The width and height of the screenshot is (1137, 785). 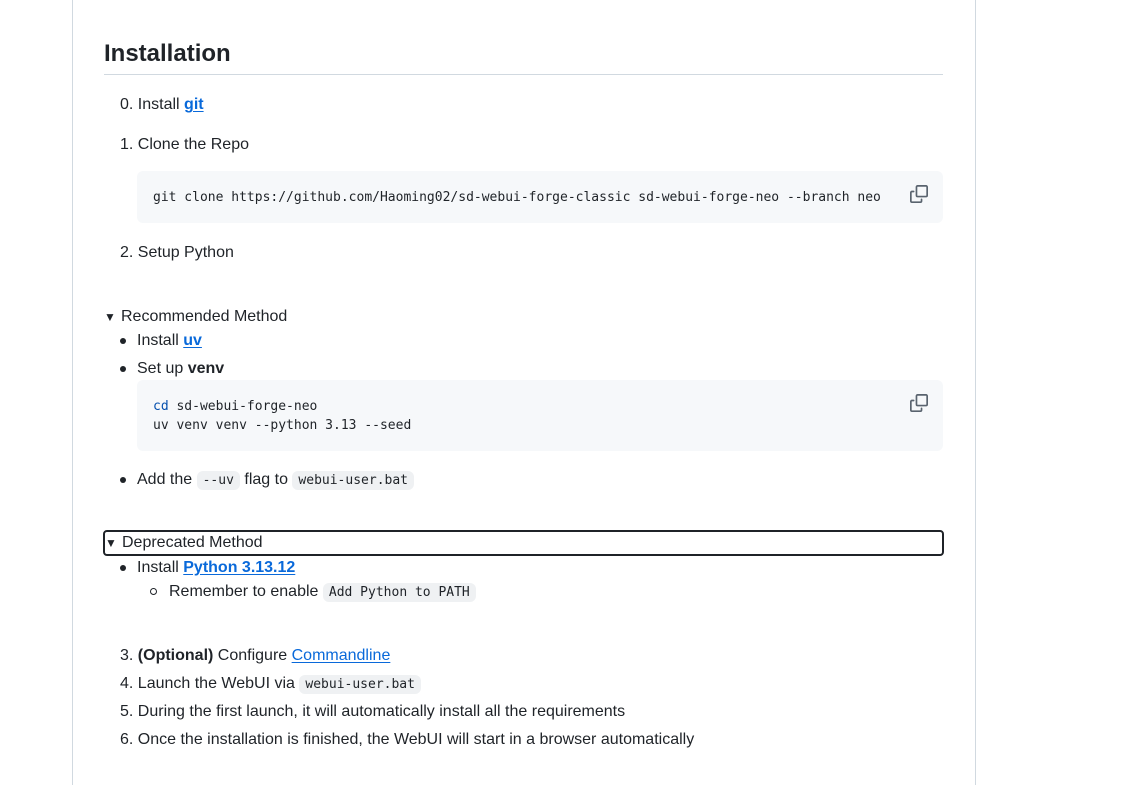 I want to click on step-number: 2., so click(x=127, y=252).